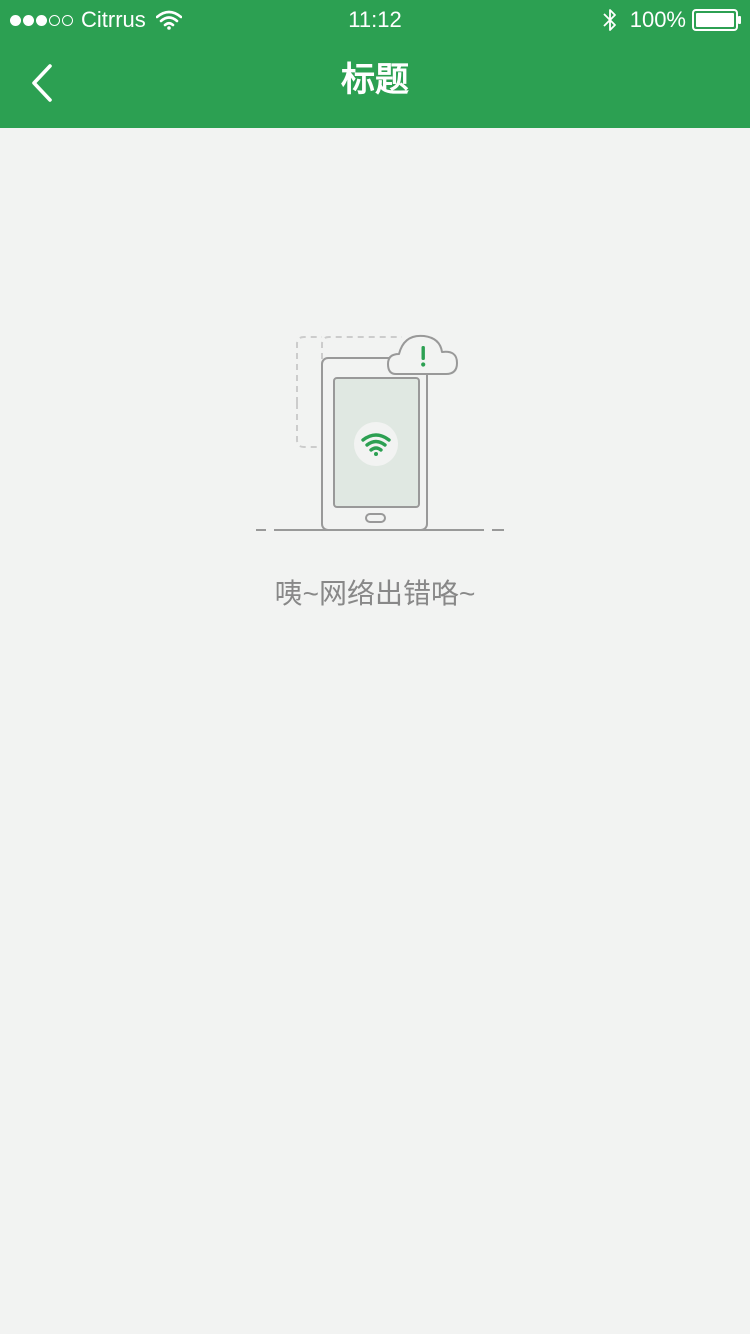 This screenshot has width=750, height=1334. I want to click on nav-bar: 标题, so click(375, 84).